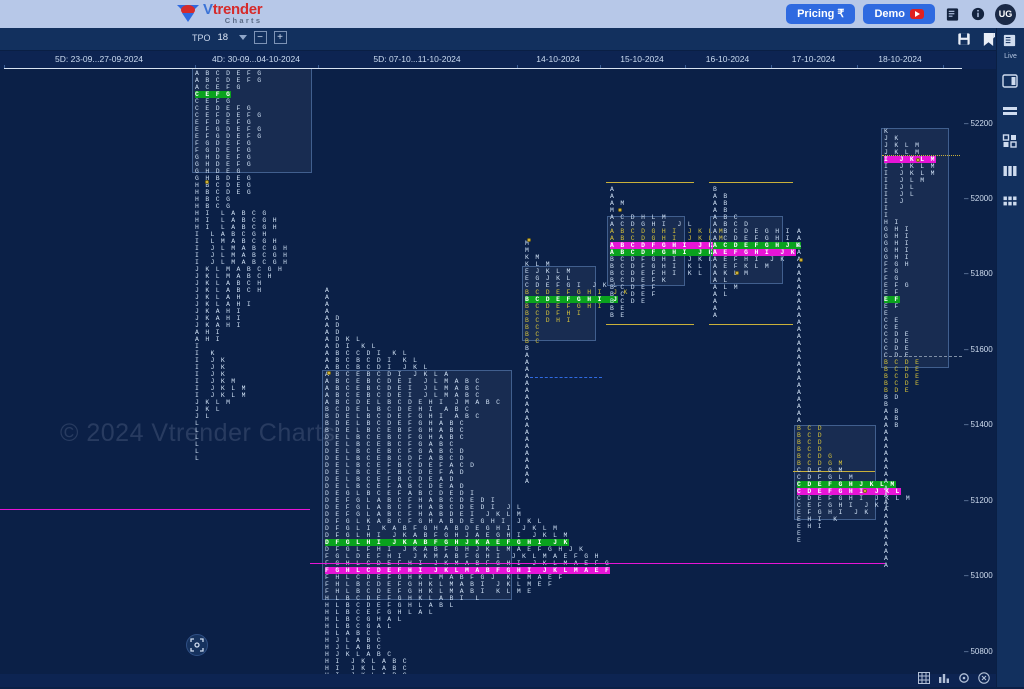 The image size is (1024, 689). I want to click on tpo-row: E F G, so click(897, 285).